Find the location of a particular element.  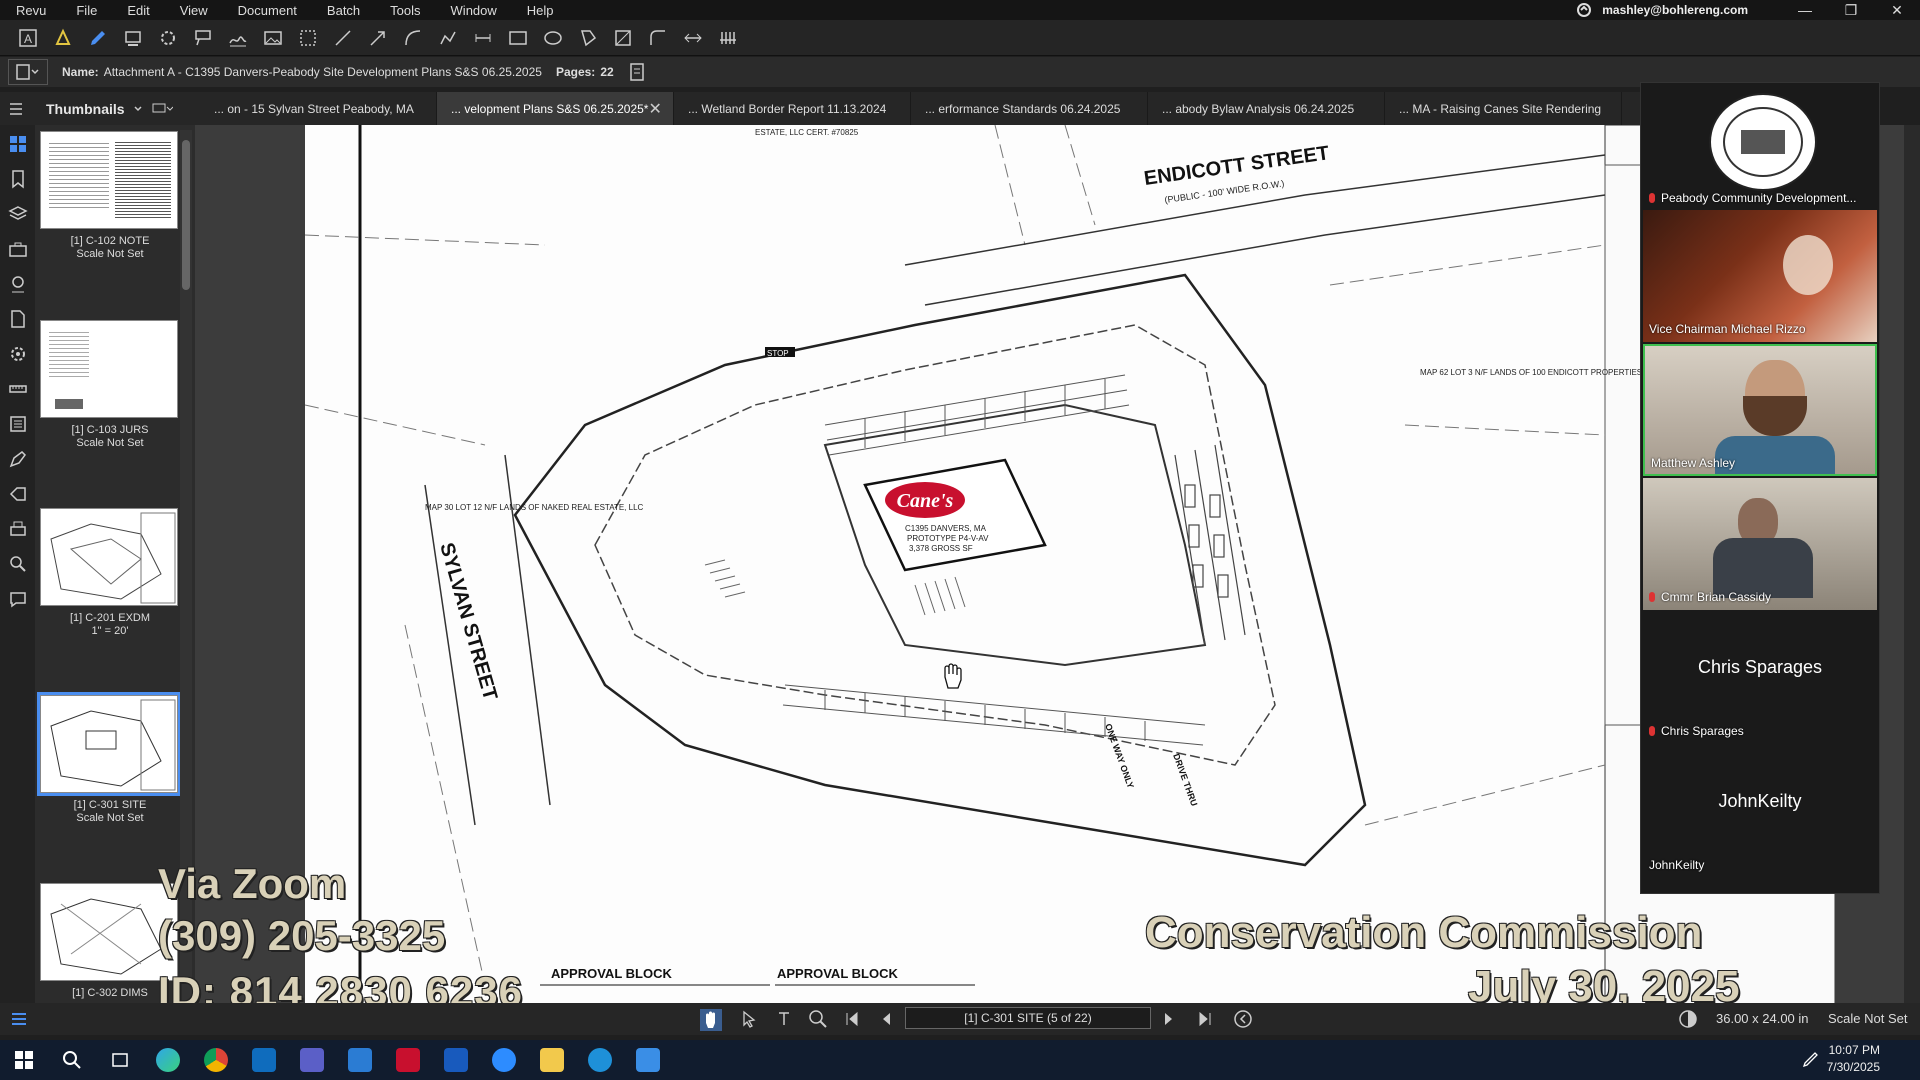

callout-icon is located at coordinates (202, 37).